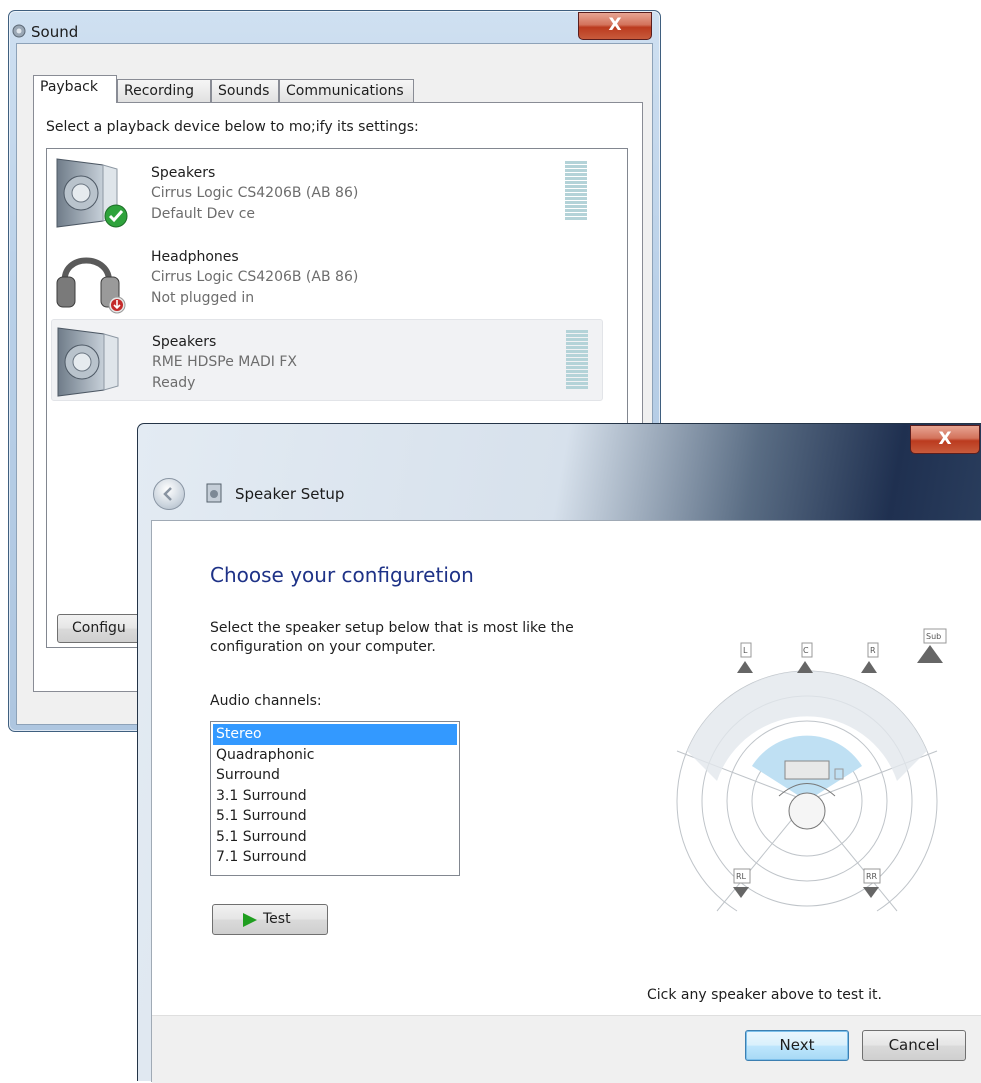 The image size is (981, 1083). What do you see at coordinates (745, 650) in the screenshot?
I see `speaker-label-l: L` at bounding box center [745, 650].